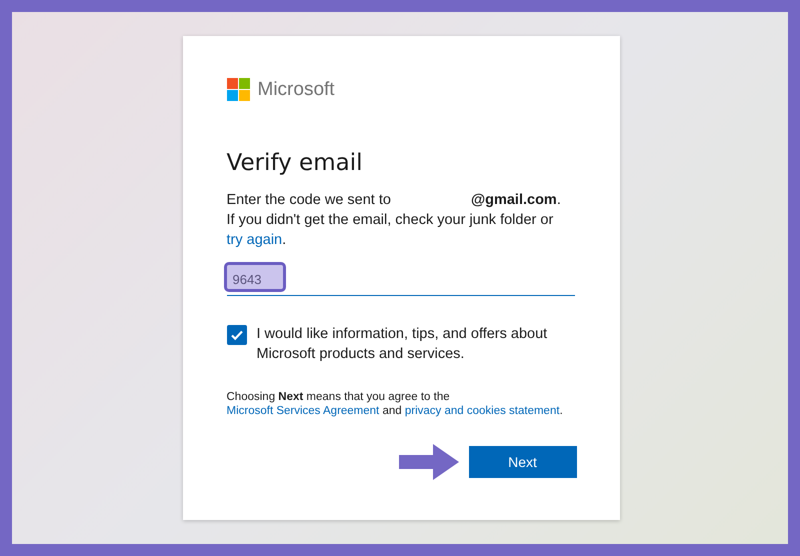 The height and width of the screenshot is (556, 800). What do you see at coordinates (303, 411) in the screenshot?
I see `services-agreement-link: Microsoft Services Agreement` at bounding box center [303, 411].